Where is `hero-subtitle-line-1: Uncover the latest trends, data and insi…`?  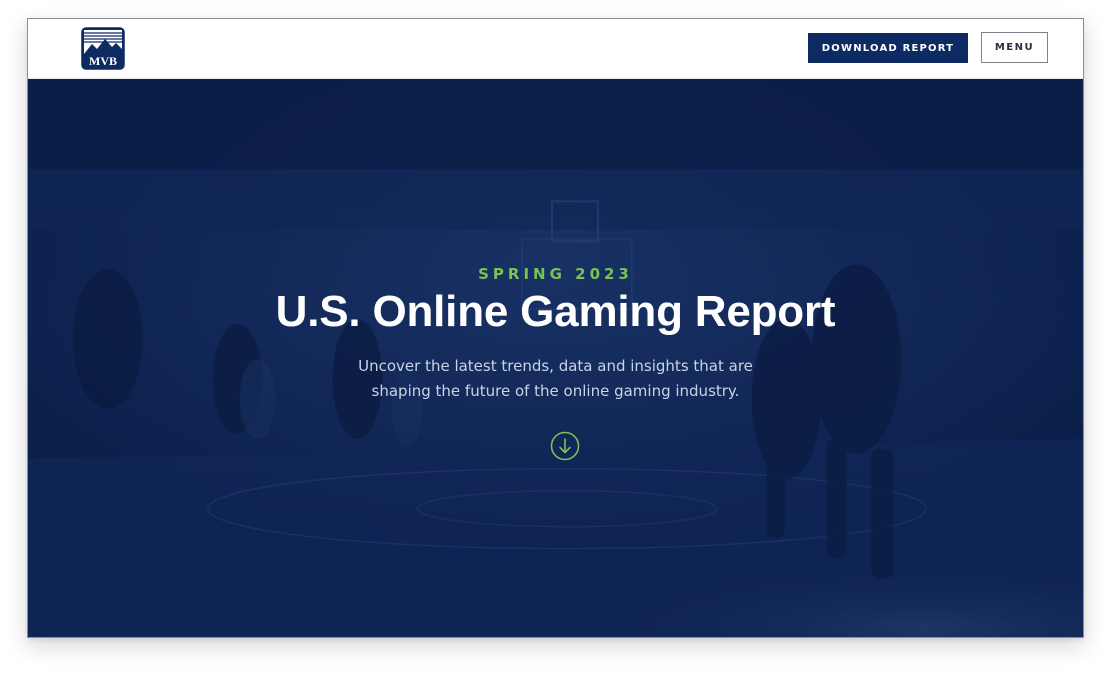
hero-subtitle-line-1: Uncover the latest trends, data and insi… is located at coordinates (555, 366).